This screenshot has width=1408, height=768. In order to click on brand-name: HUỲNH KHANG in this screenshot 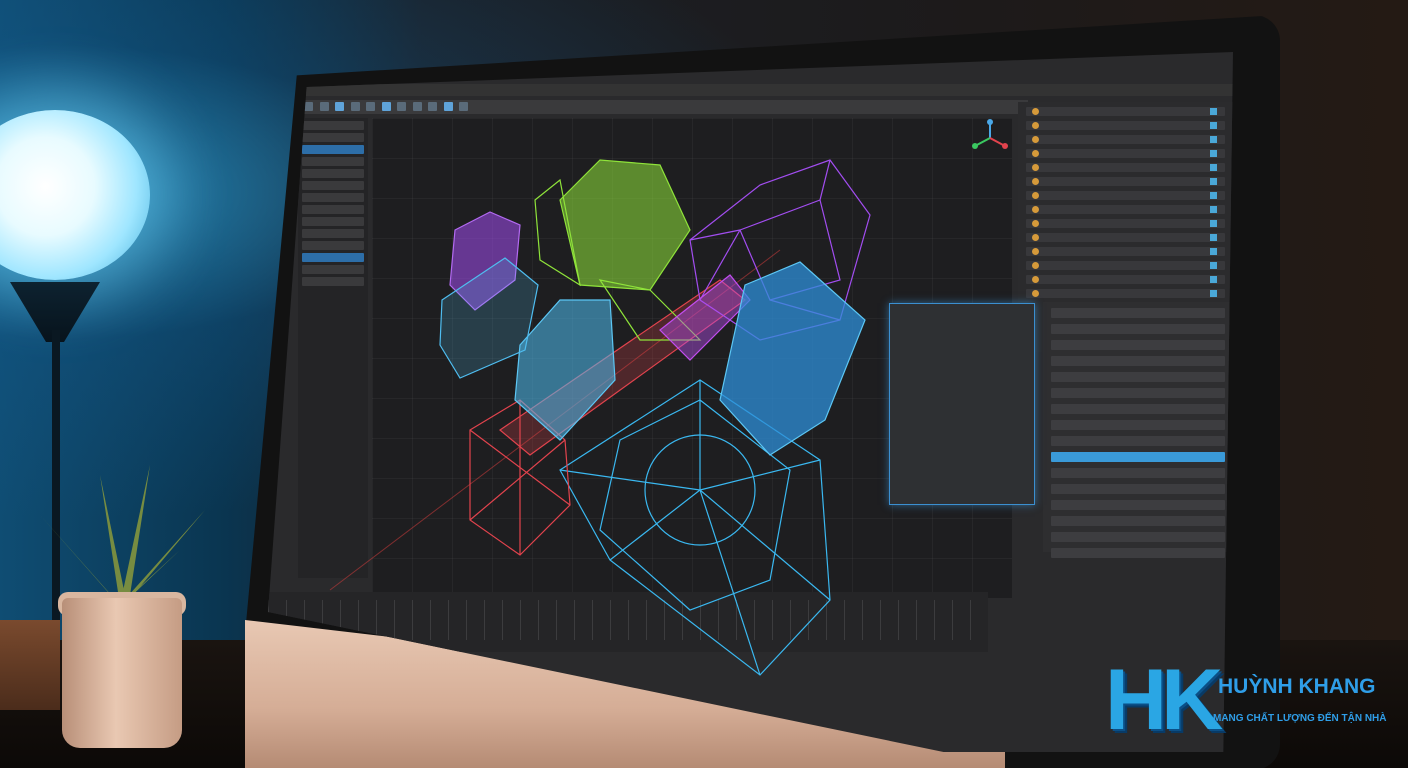, I will do `click(1297, 686)`.